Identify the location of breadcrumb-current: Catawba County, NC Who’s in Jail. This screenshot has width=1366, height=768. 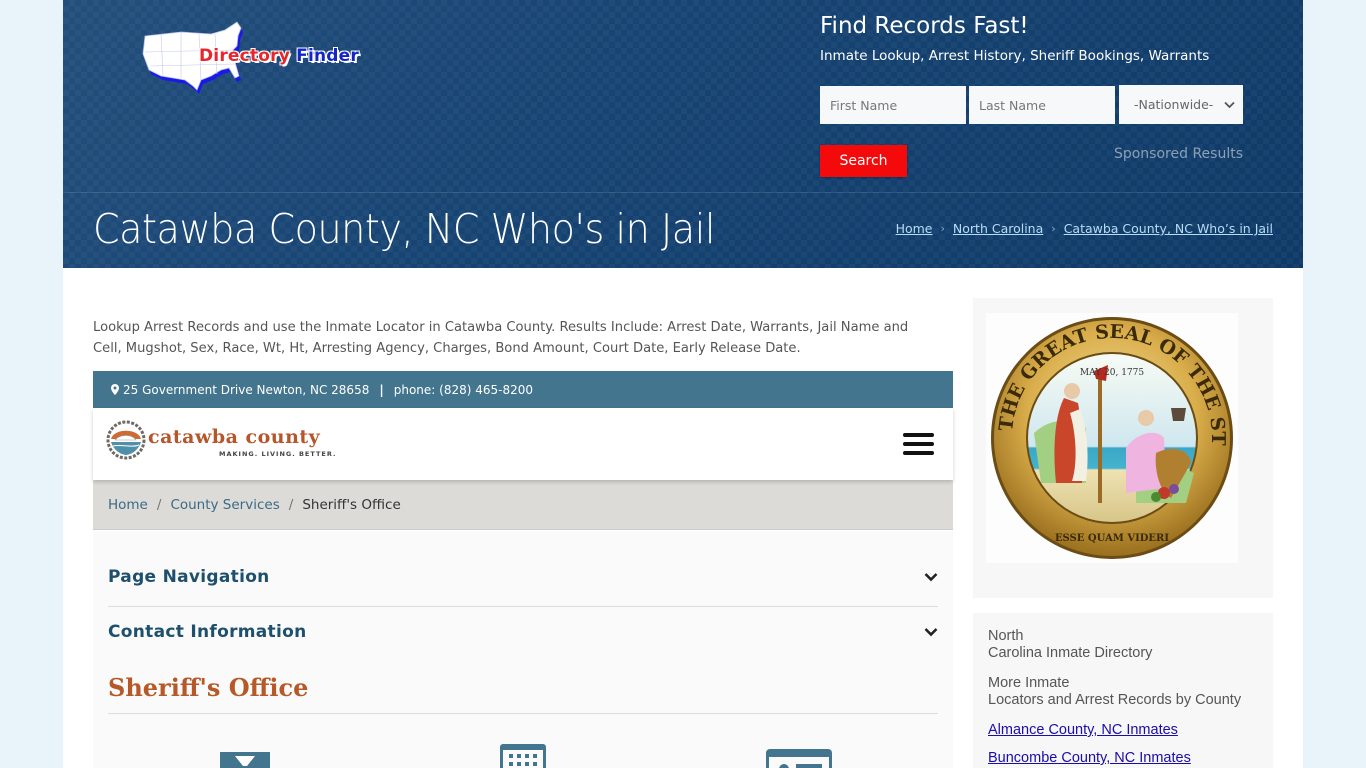
(1168, 228).